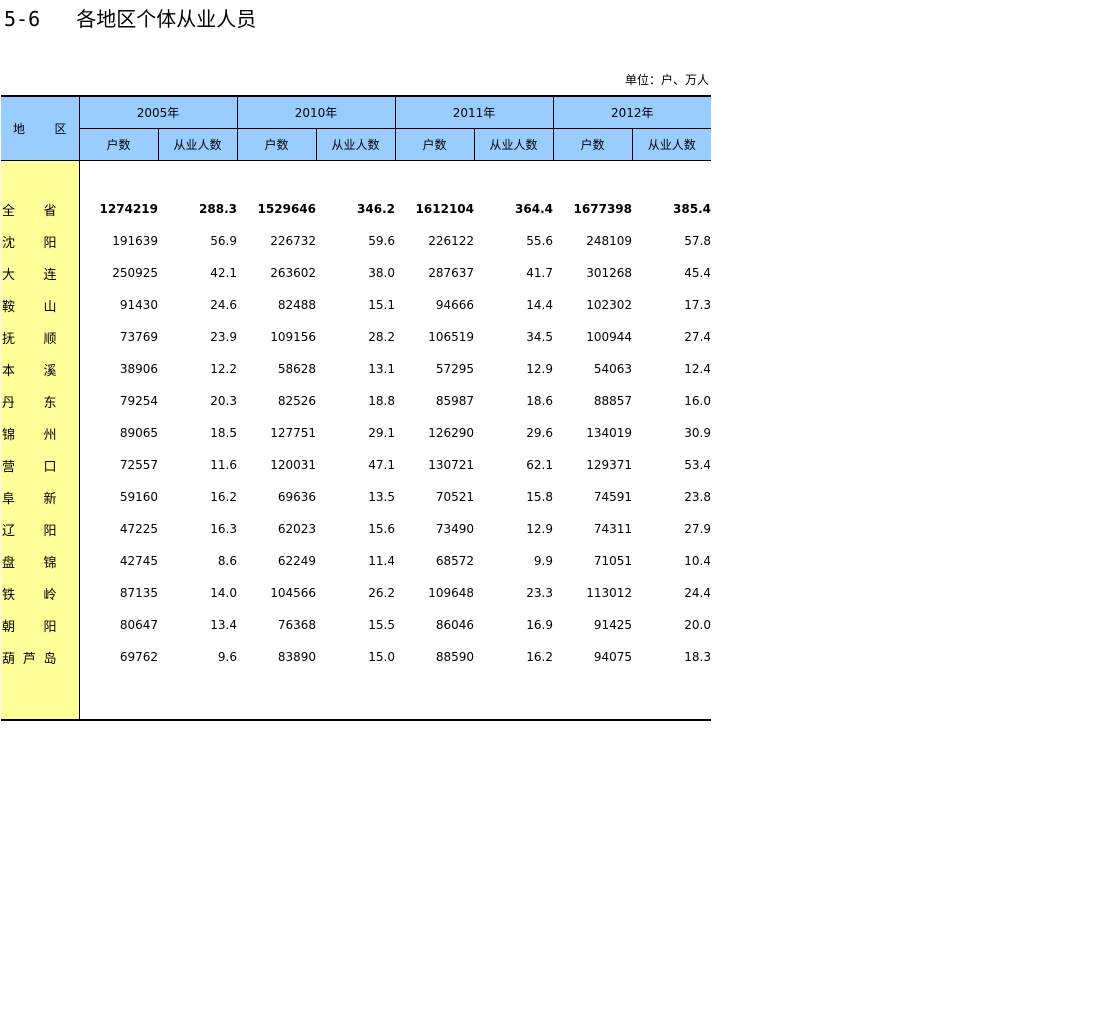 This screenshot has height=1025, width=1107. What do you see at coordinates (315, 112) in the screenshot?
I see `year-header: 2010年` at bounding box center [315, 112].